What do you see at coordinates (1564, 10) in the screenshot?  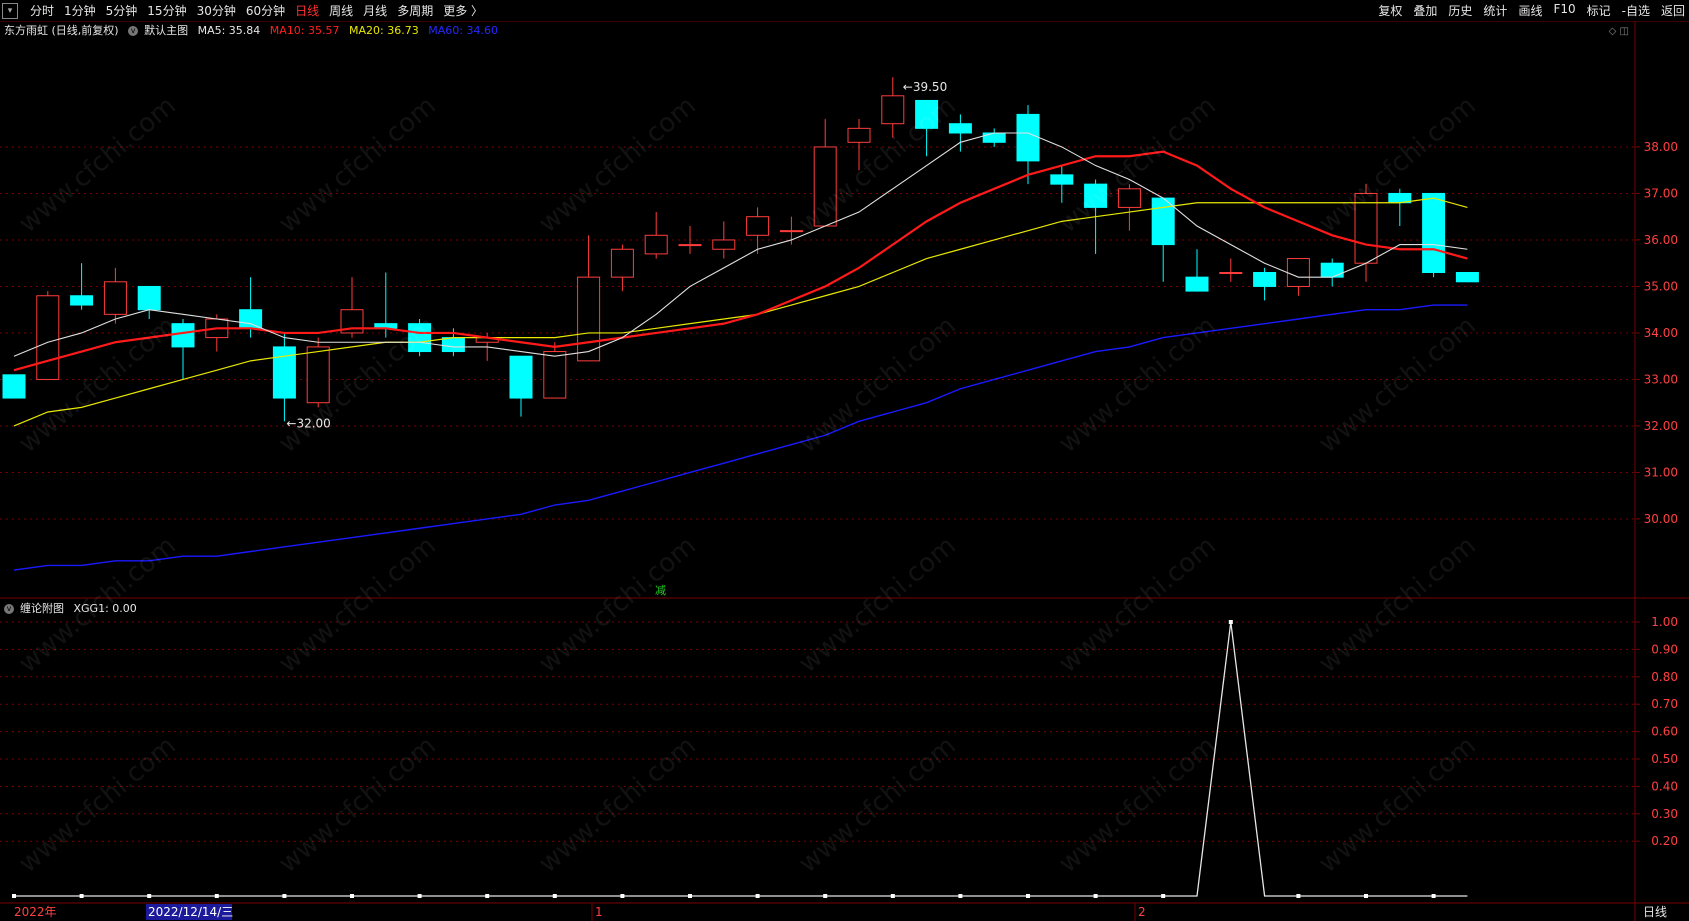 I see `f10-button: F10` at bounding box center [1564, 10].